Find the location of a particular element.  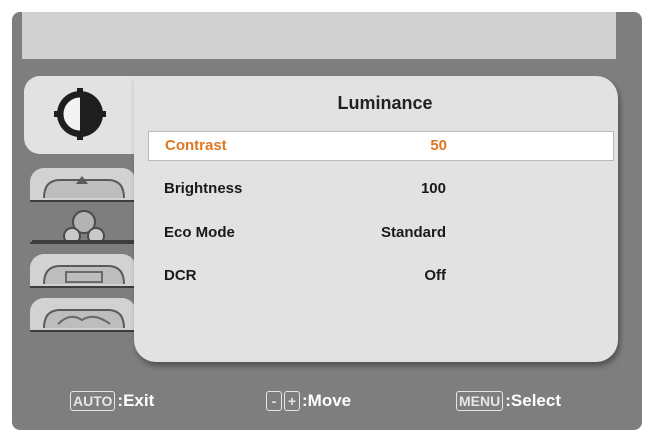

menu-item-contrast: Contrast 50 is located at coordinates (381, 146).